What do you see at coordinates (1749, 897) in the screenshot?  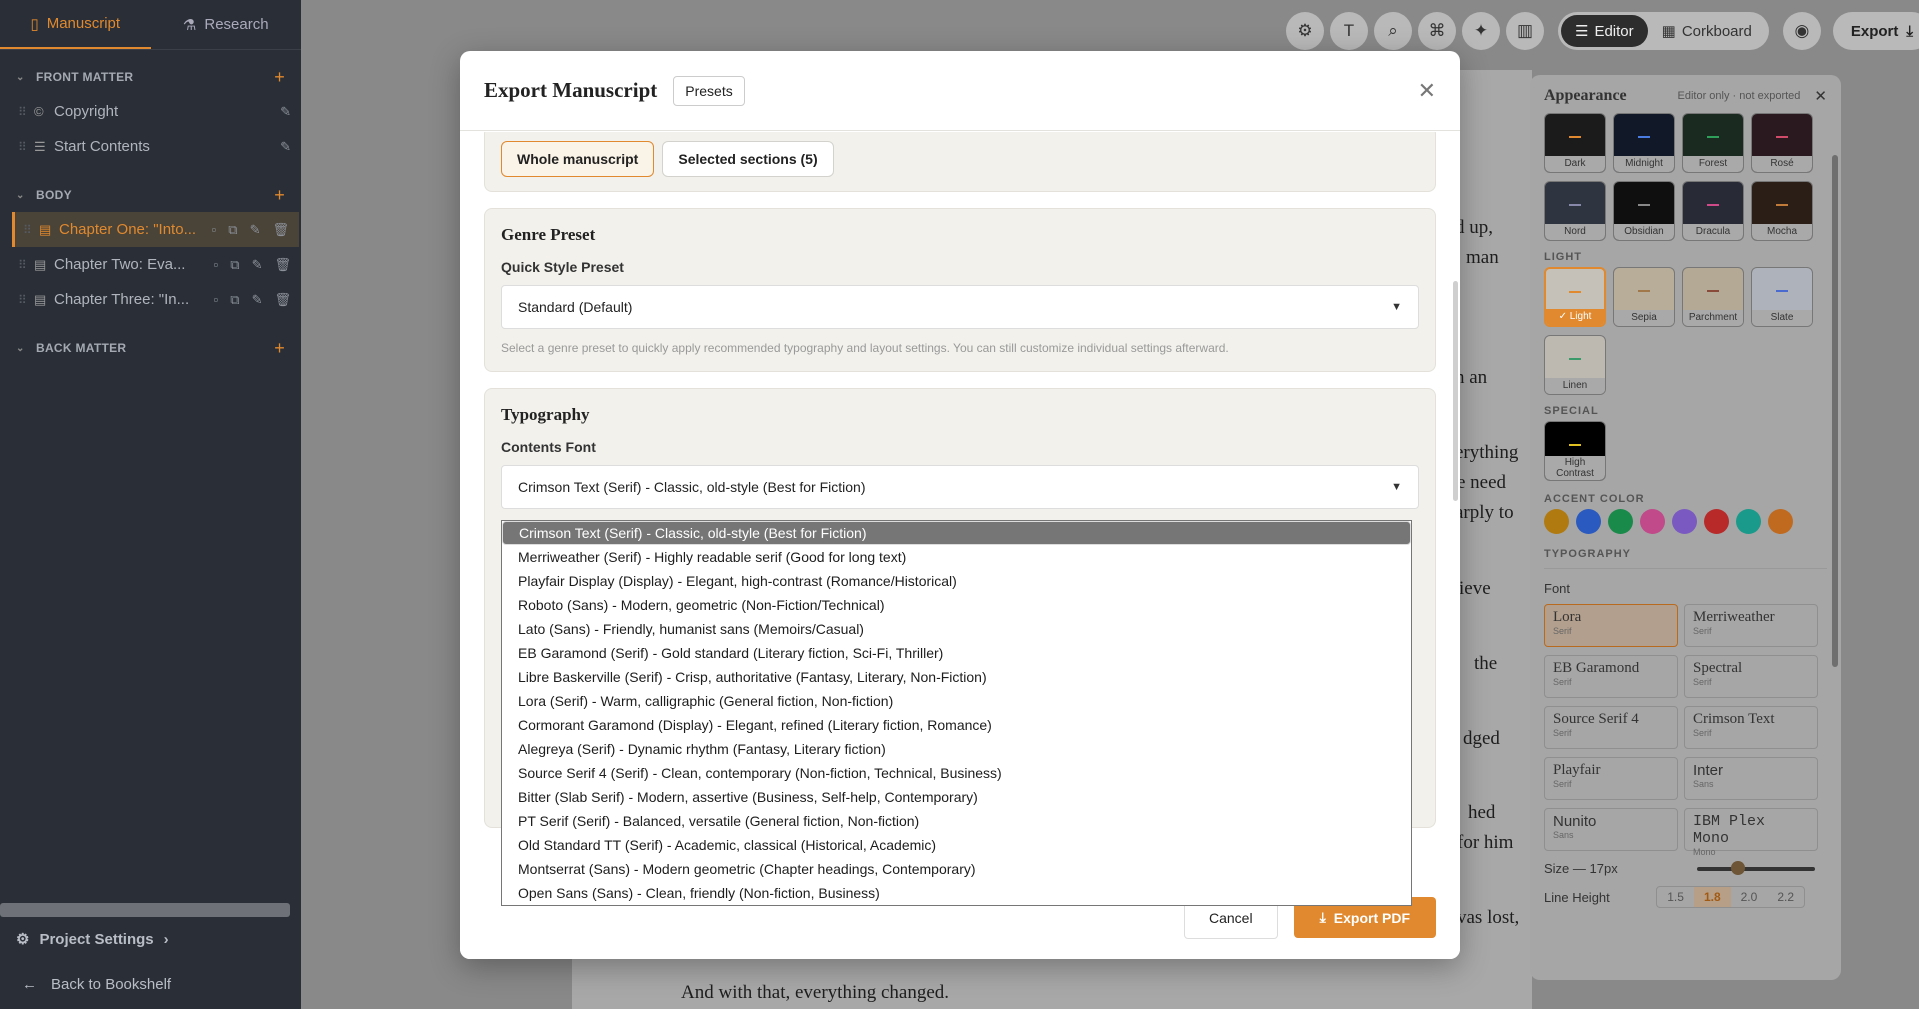 I see `line-height-option: 2.0` at bounding box center [1749, 897].